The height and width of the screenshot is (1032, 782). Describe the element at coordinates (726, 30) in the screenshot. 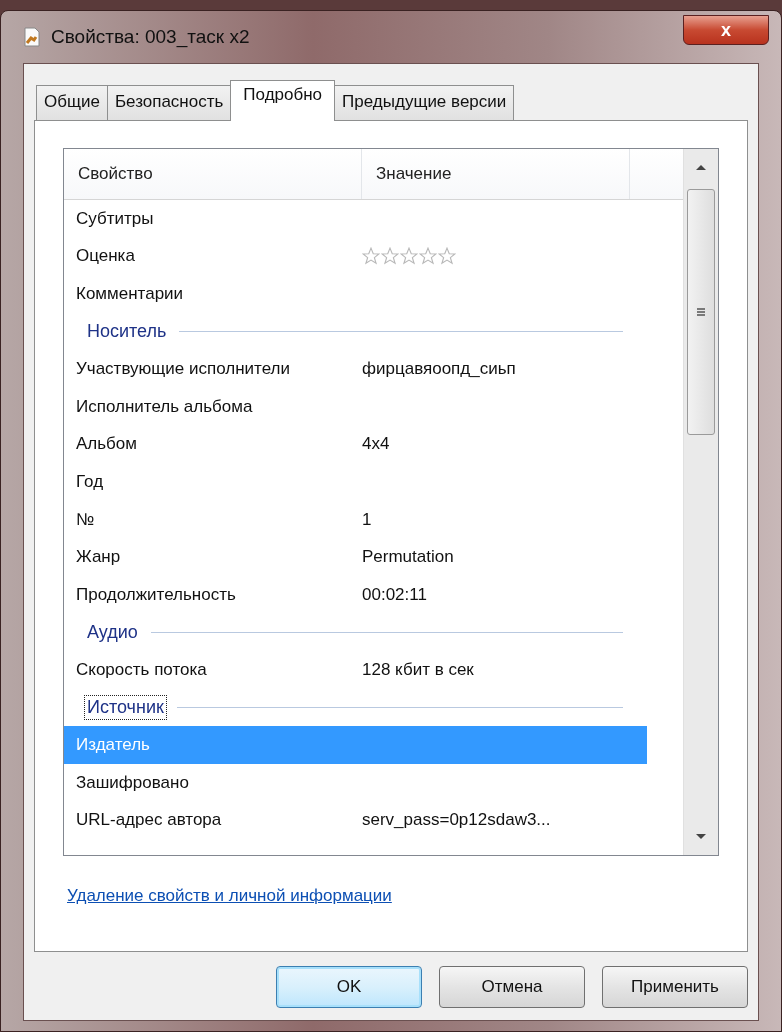

I see `close-button: x` at that location.